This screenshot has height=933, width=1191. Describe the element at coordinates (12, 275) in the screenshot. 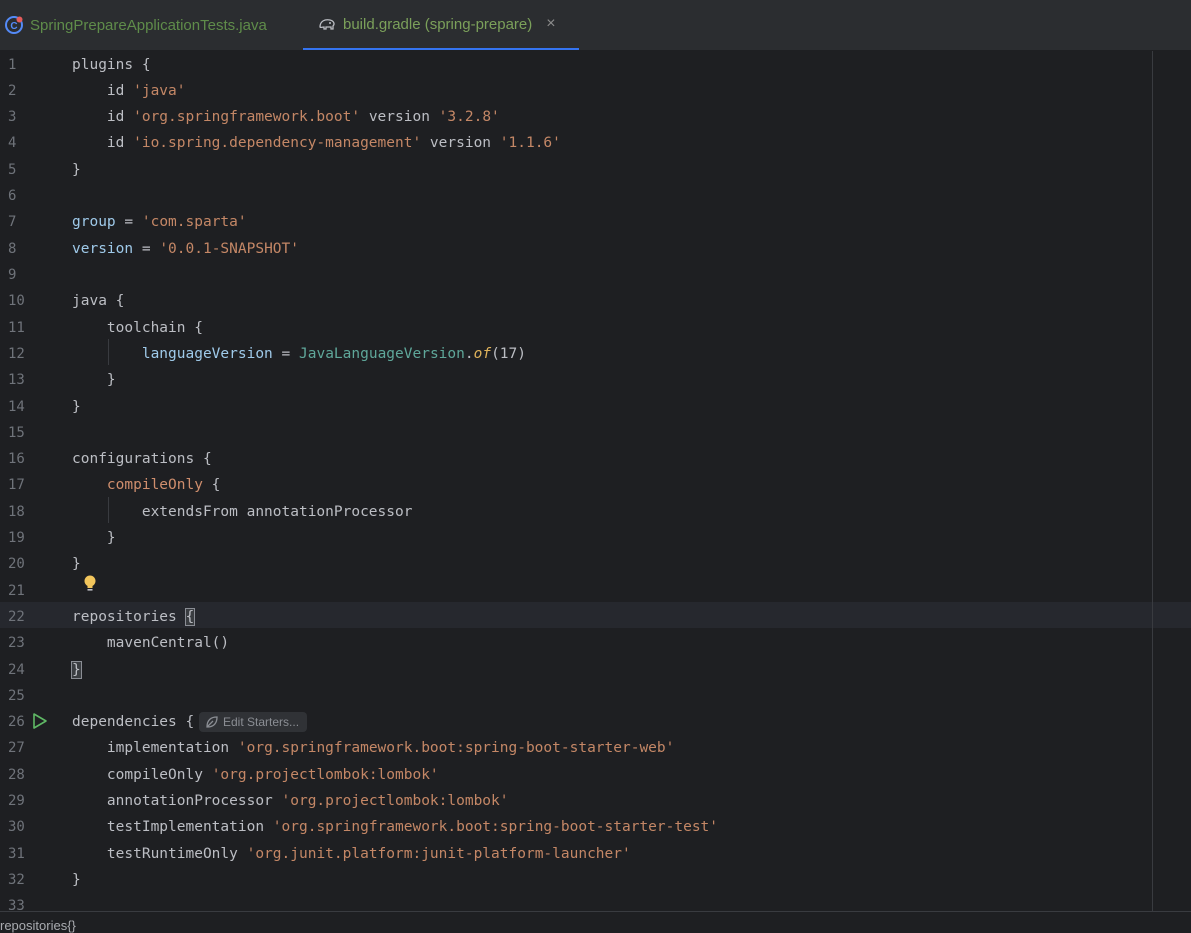

I see `line-number: 9` at that location.